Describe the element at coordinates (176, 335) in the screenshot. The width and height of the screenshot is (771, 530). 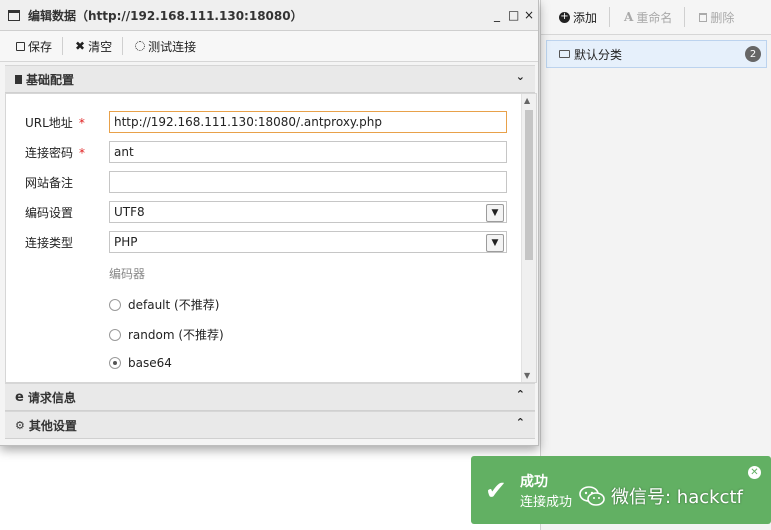
I see `encoder-option-label: random (不推荐)` at that location.